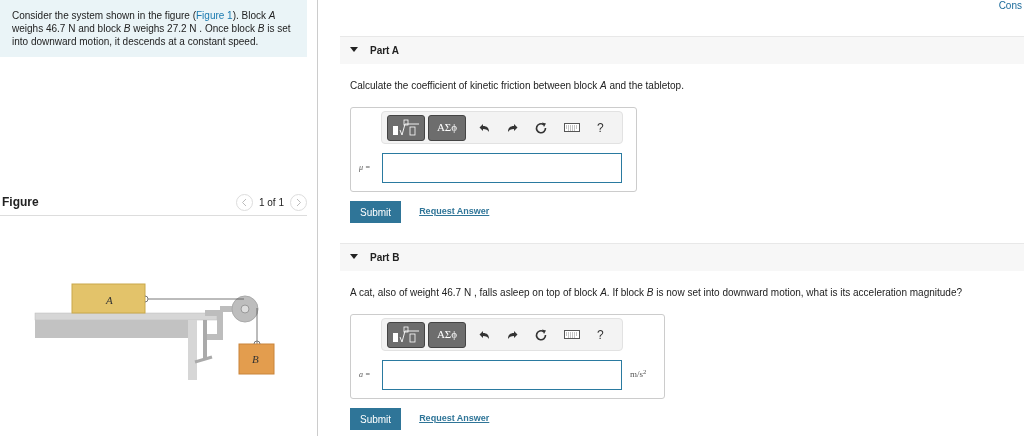 Image resolution: width=1024 pixels, height=436 pixels. I want to click on block-b: B, so click(256, 357).